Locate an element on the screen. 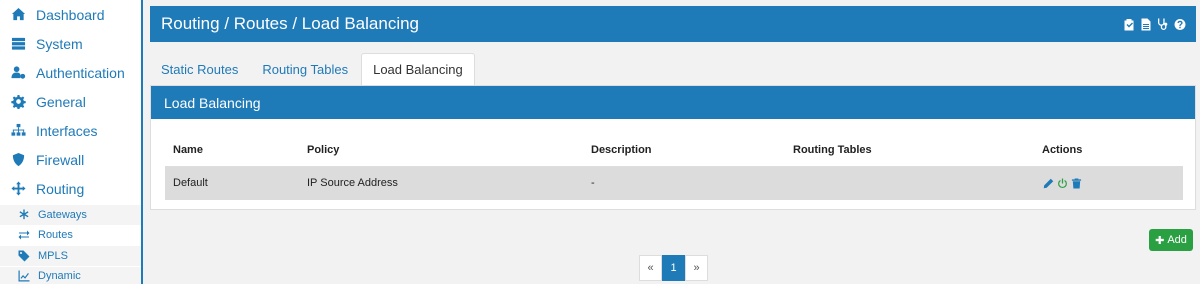 The height and width of the screenshot is (284, 1200). tab-load-balancing: Load Balancing is located at coordinates (418, 69).